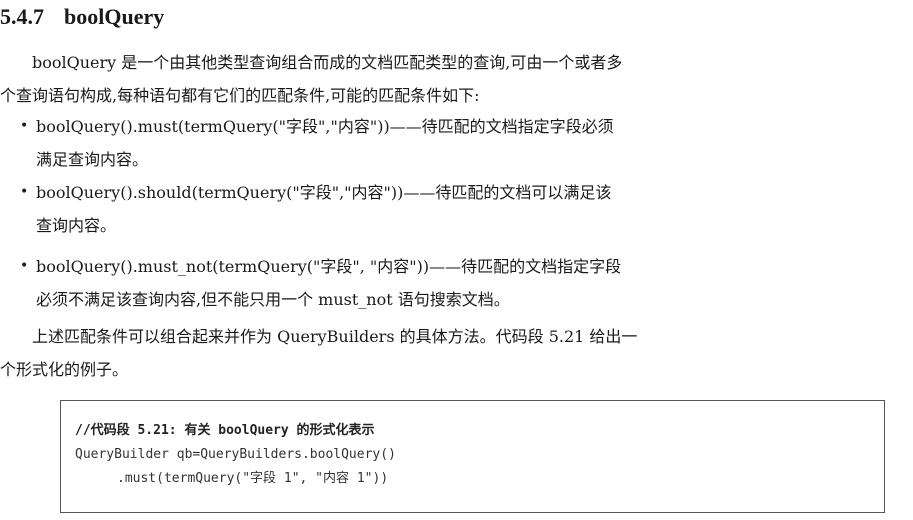 This screenshot has height=520, width=913. Describe the element at coordinates (253, 478) in the screenshot. I see `code-line-2: .must(termQuery("字段 1", "内容 1"))` at that location.